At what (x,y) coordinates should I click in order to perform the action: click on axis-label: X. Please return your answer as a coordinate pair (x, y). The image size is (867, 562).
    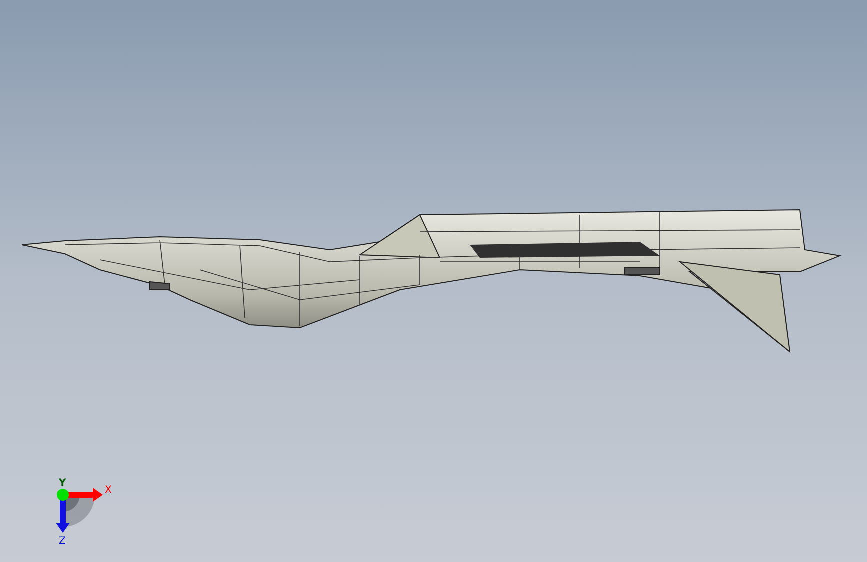
    Looking at the image, I should click on (108, 490).